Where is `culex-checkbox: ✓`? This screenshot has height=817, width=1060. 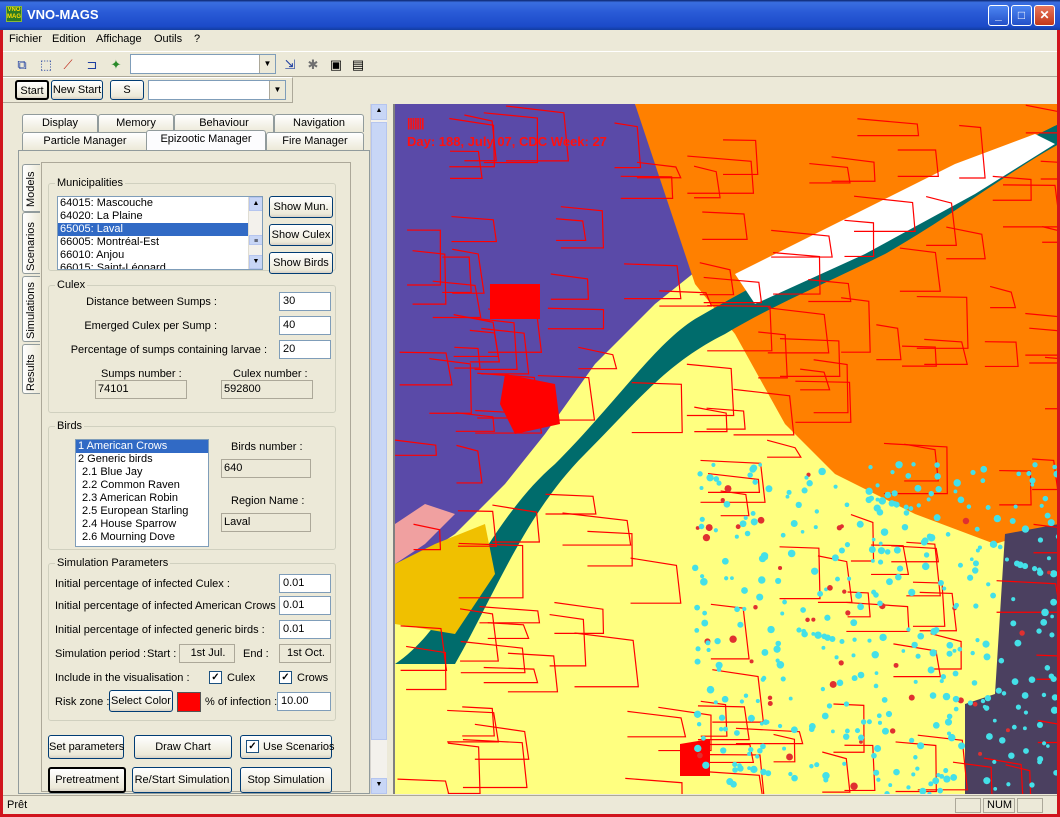 culex-checkbox: ✓ is located at coordinates (215, 677).